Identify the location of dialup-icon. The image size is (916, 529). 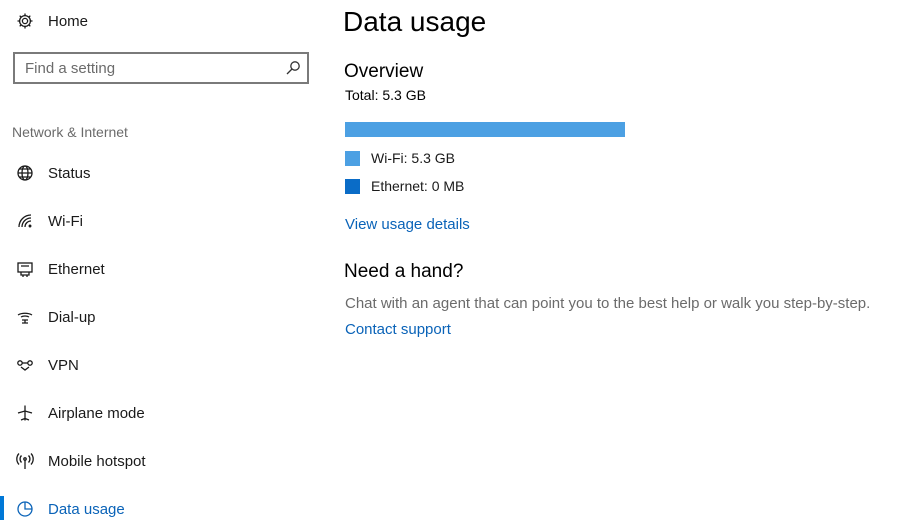
(25, 317).